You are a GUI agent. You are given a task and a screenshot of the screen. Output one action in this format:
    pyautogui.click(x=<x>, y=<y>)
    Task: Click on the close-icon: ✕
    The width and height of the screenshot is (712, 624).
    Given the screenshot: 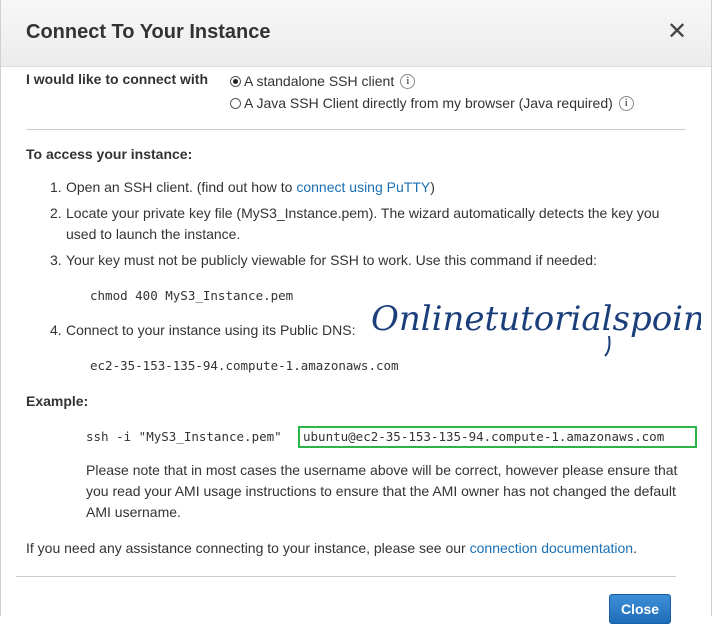 What is the action you would take?
    pyautogui.click(x=677, y=32)
    